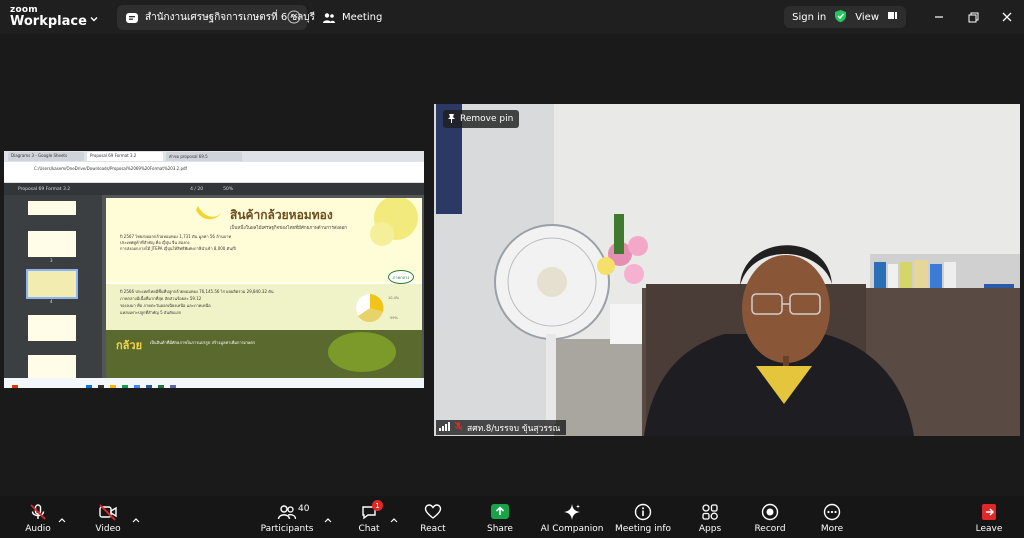 The height and width of the screenshot is (538, 1024). What do you see at coordinates (369, 529) in the screenshot?
I see `chat-label: Chat` at bounding box center [369, 529].